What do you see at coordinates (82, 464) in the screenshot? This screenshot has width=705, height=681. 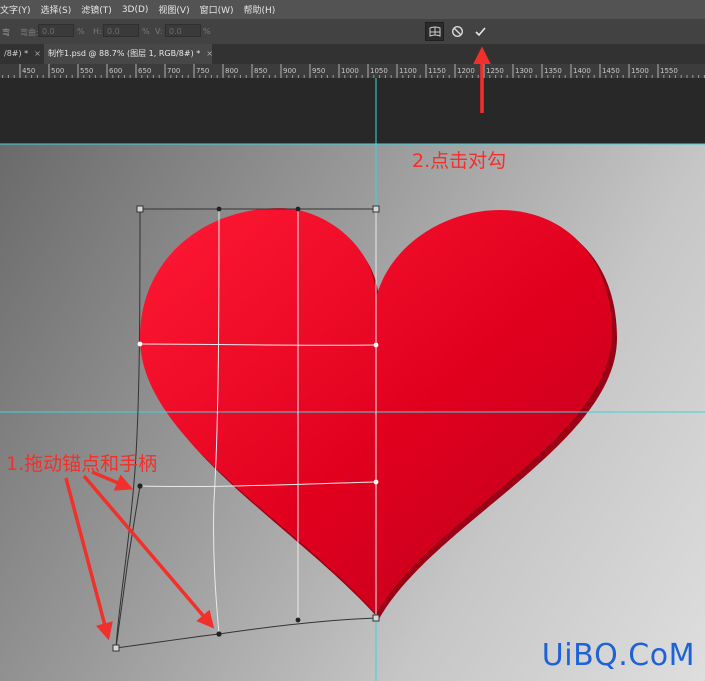 I see `annotation-step1: 1.拖动锚点和手柄` at bounding box center [82, 464].